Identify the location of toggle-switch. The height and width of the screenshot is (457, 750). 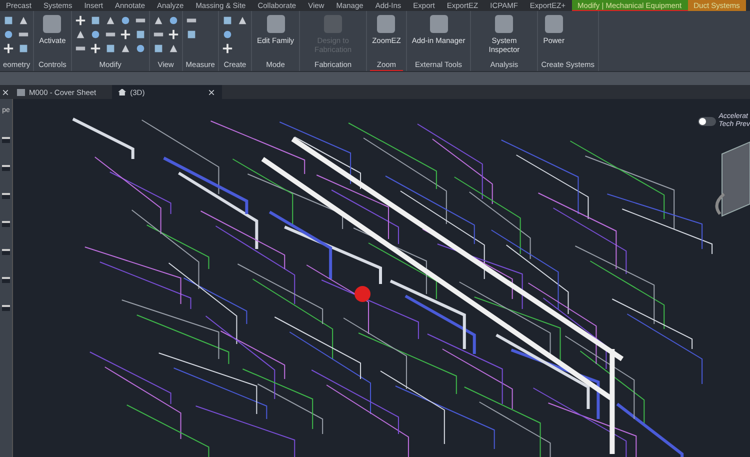
(707, 121).